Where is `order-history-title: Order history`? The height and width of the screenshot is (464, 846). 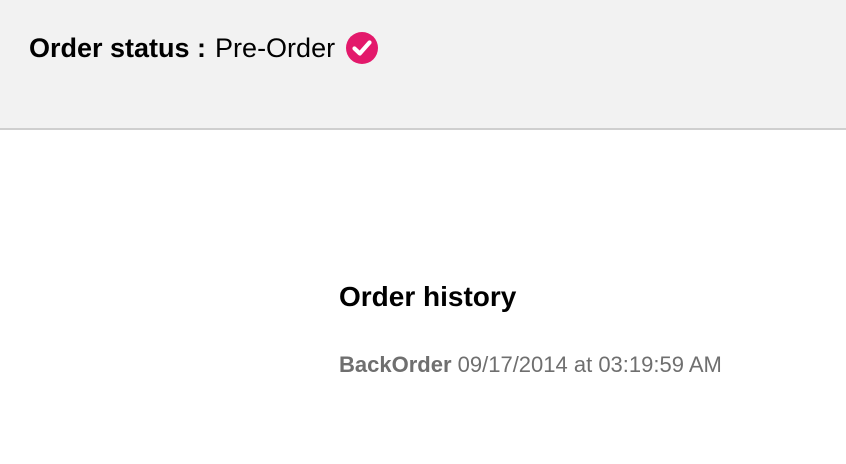 order-history-title: Order history is located at coordinates (428, 296).